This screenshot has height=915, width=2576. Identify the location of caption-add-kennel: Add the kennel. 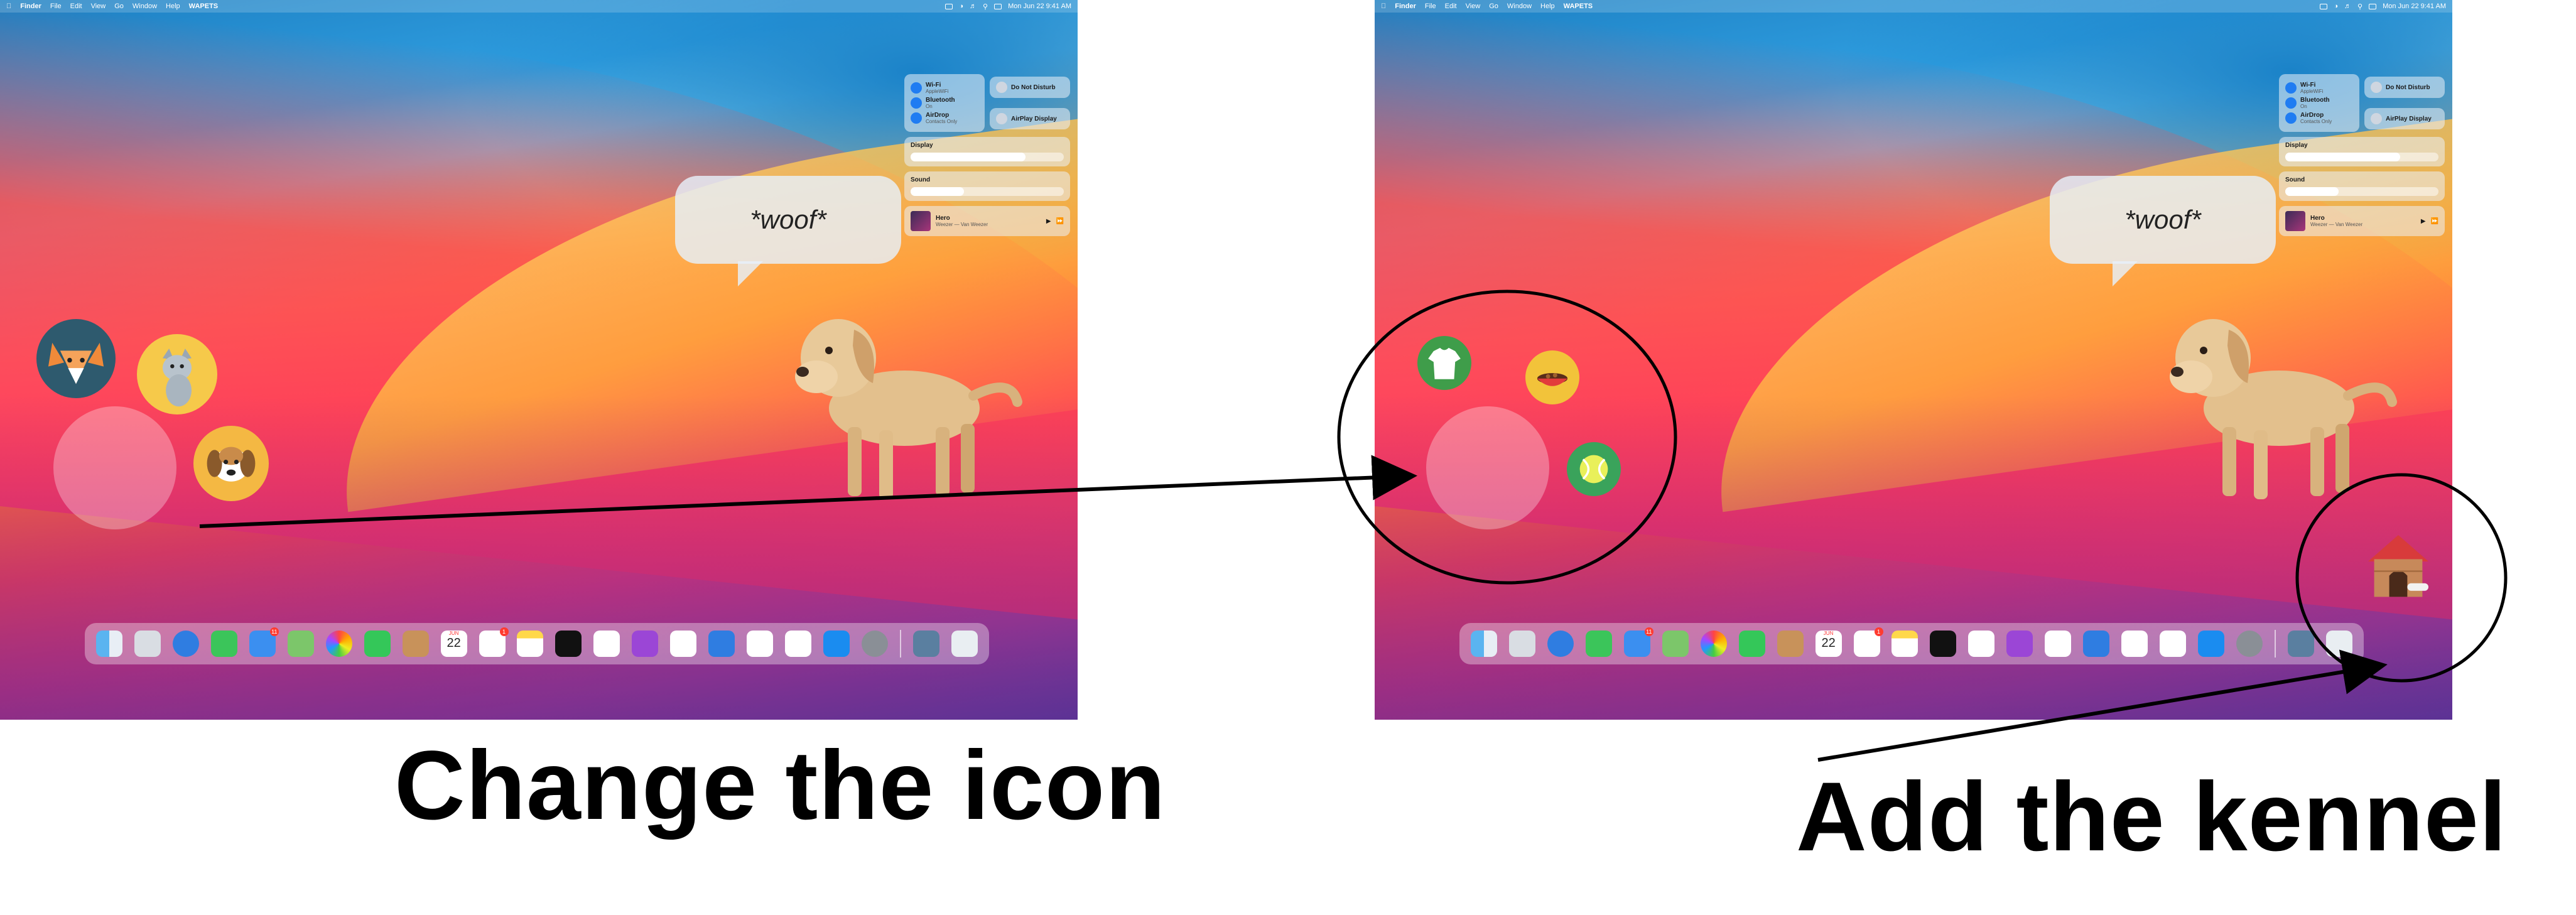
(2152, 817).